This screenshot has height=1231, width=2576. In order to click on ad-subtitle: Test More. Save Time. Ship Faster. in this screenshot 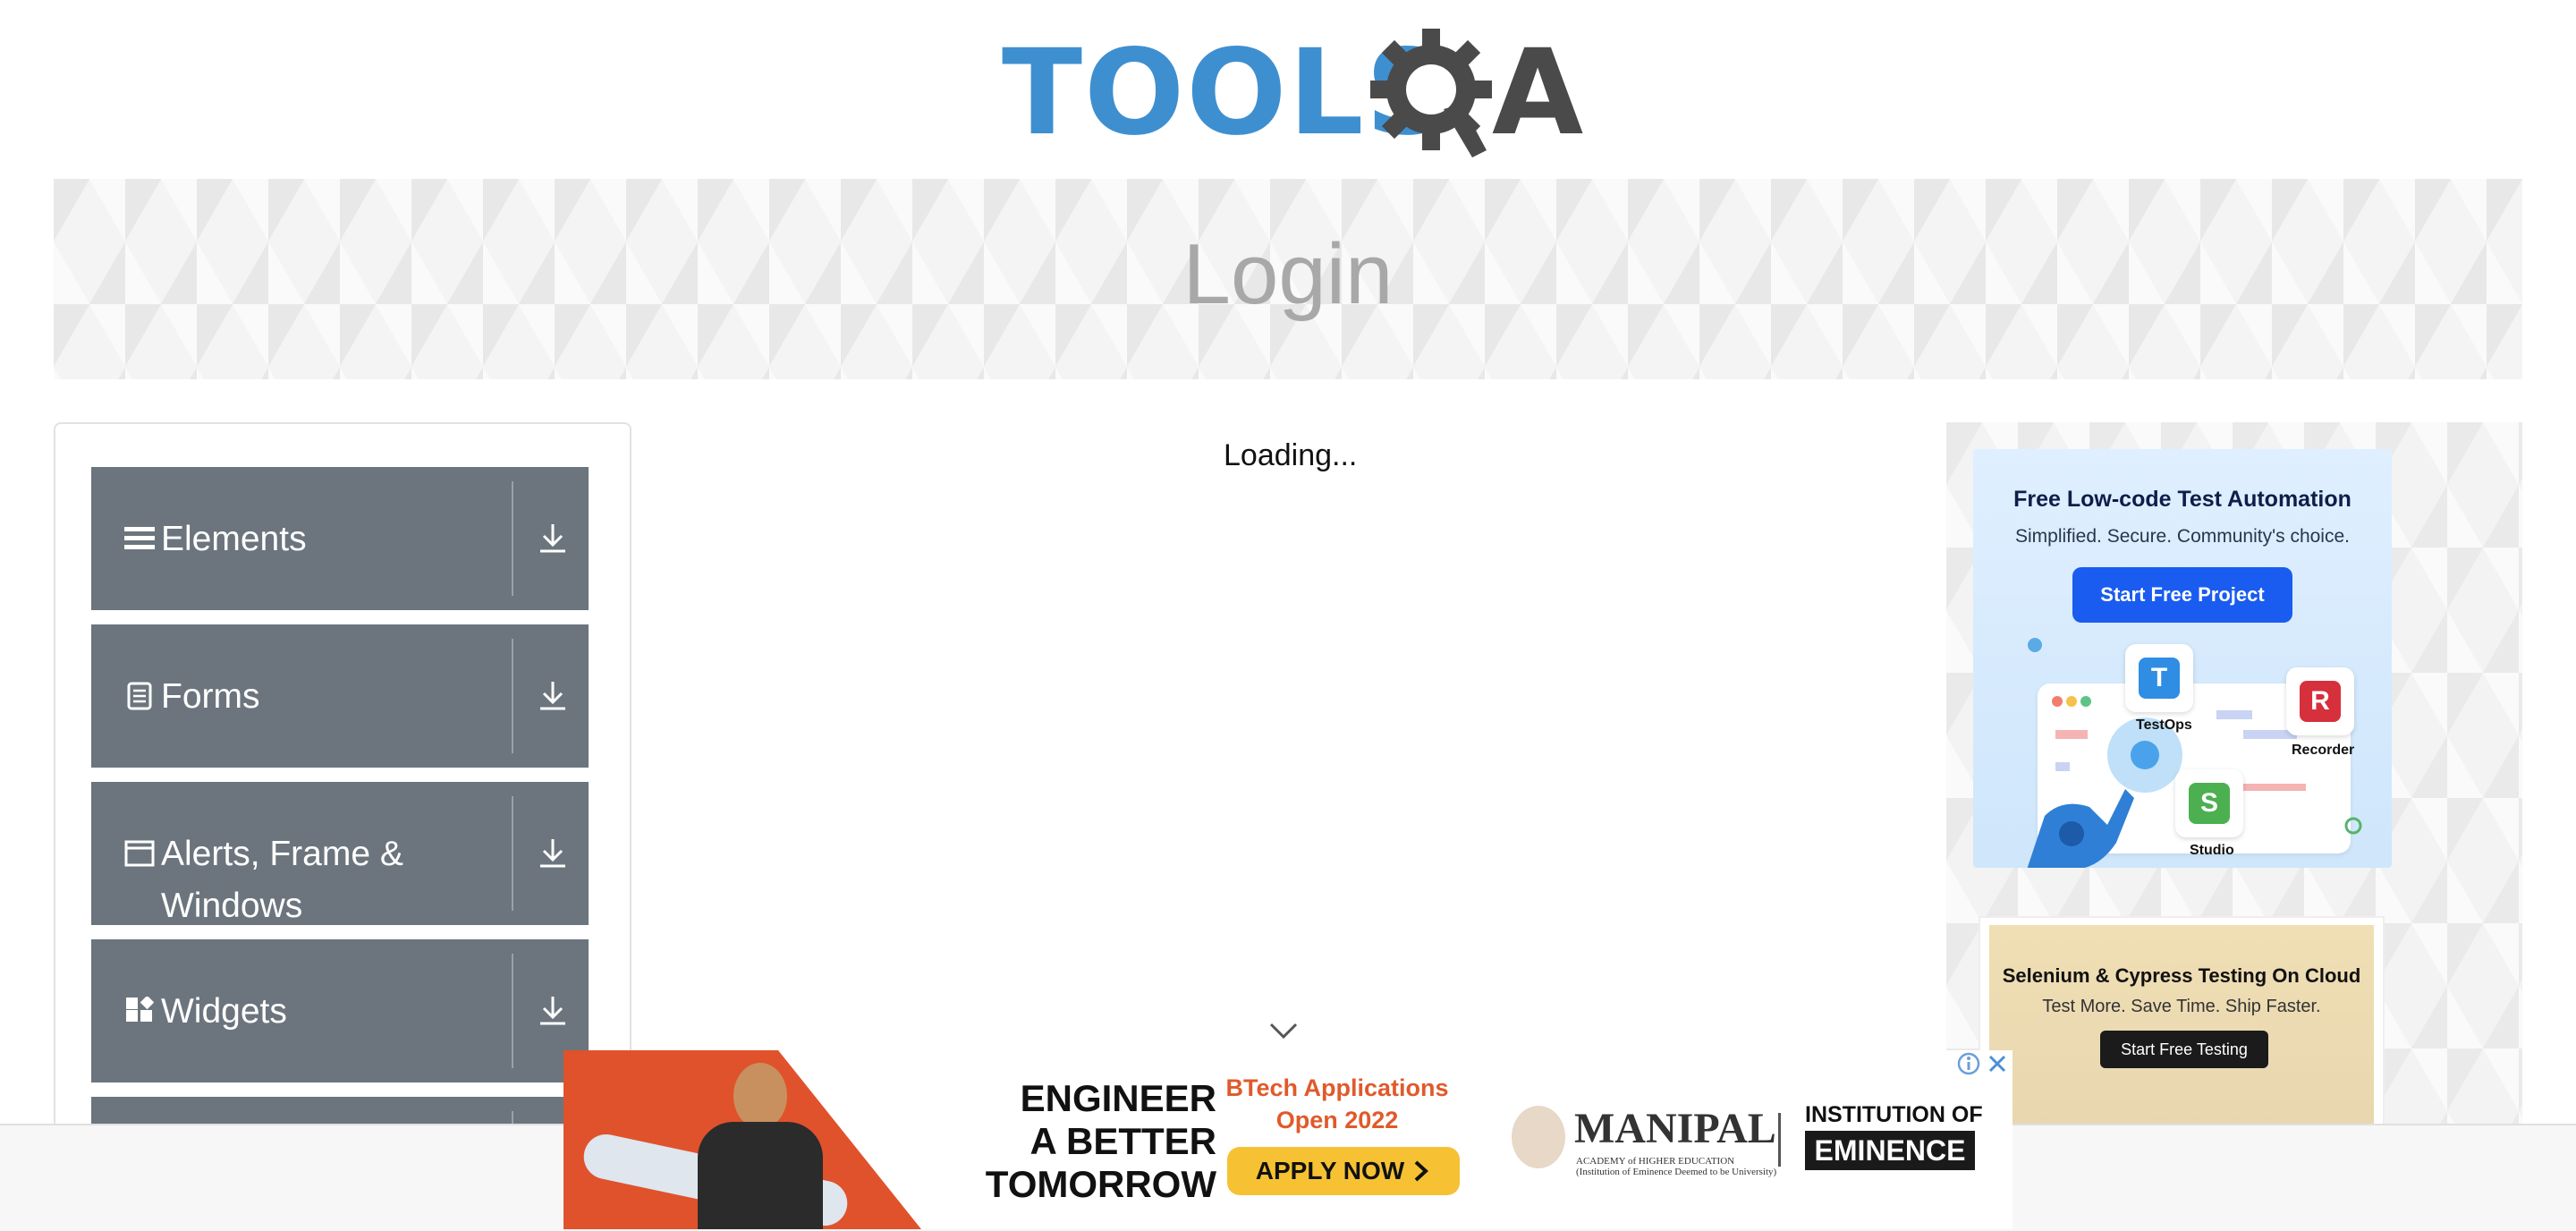, I will do `click(2181, 1006)`.